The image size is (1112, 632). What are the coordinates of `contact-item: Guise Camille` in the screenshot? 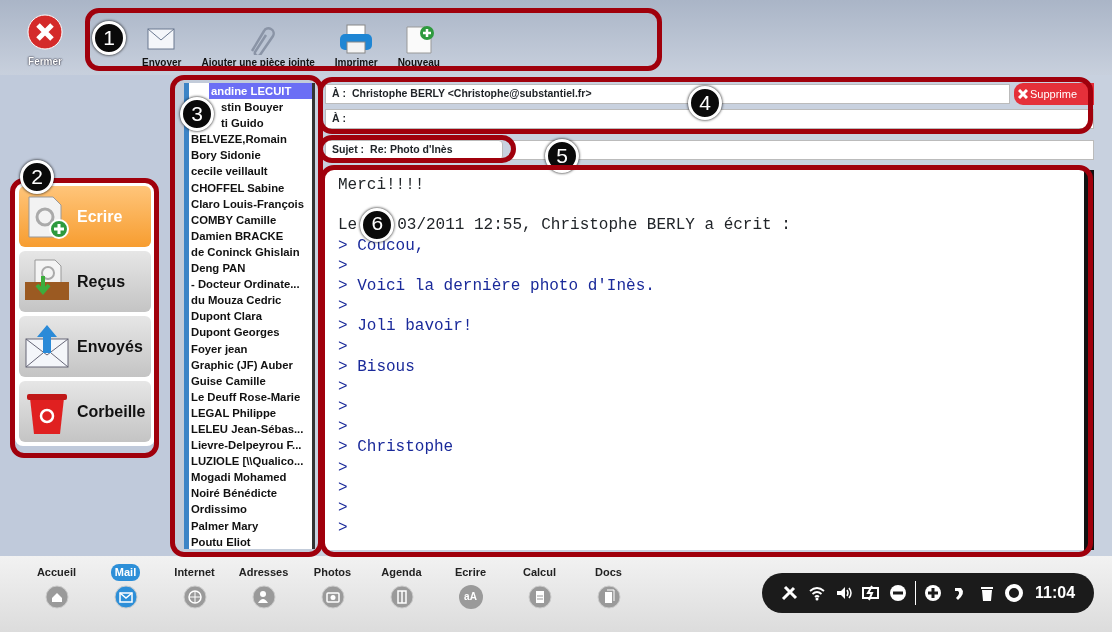 It's located at (252, 380).